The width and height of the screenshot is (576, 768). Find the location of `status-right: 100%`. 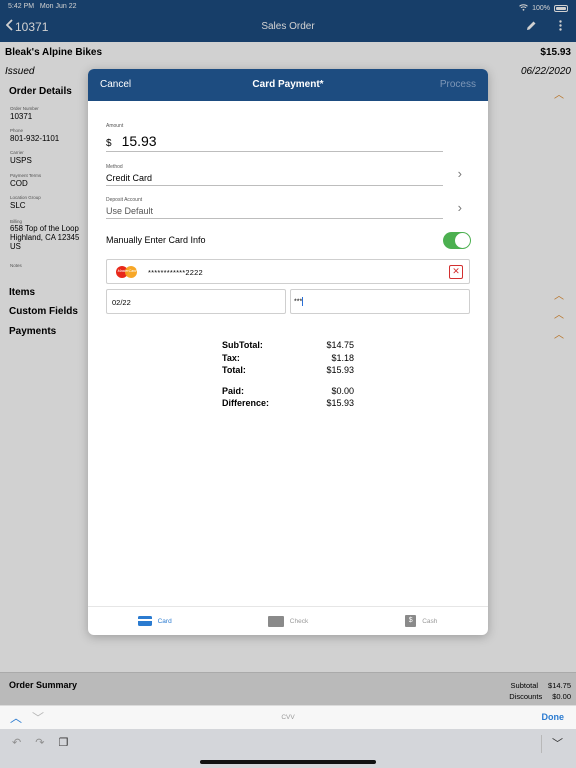

status-right: 100% is located at coordinates (543, 8).